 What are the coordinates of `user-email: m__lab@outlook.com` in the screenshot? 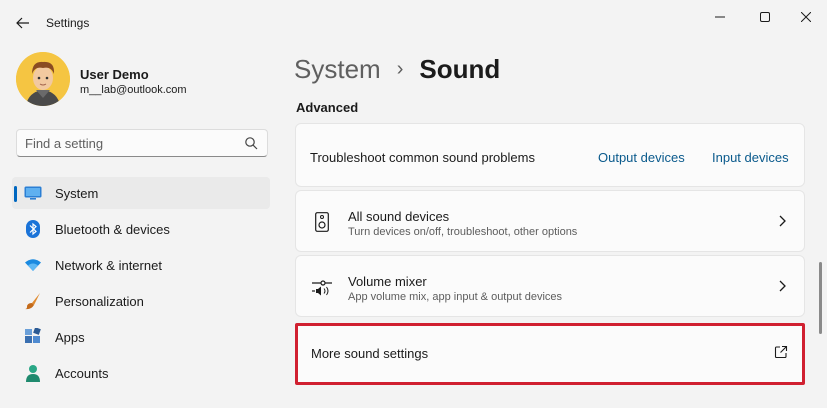 It's located at (133, 90).